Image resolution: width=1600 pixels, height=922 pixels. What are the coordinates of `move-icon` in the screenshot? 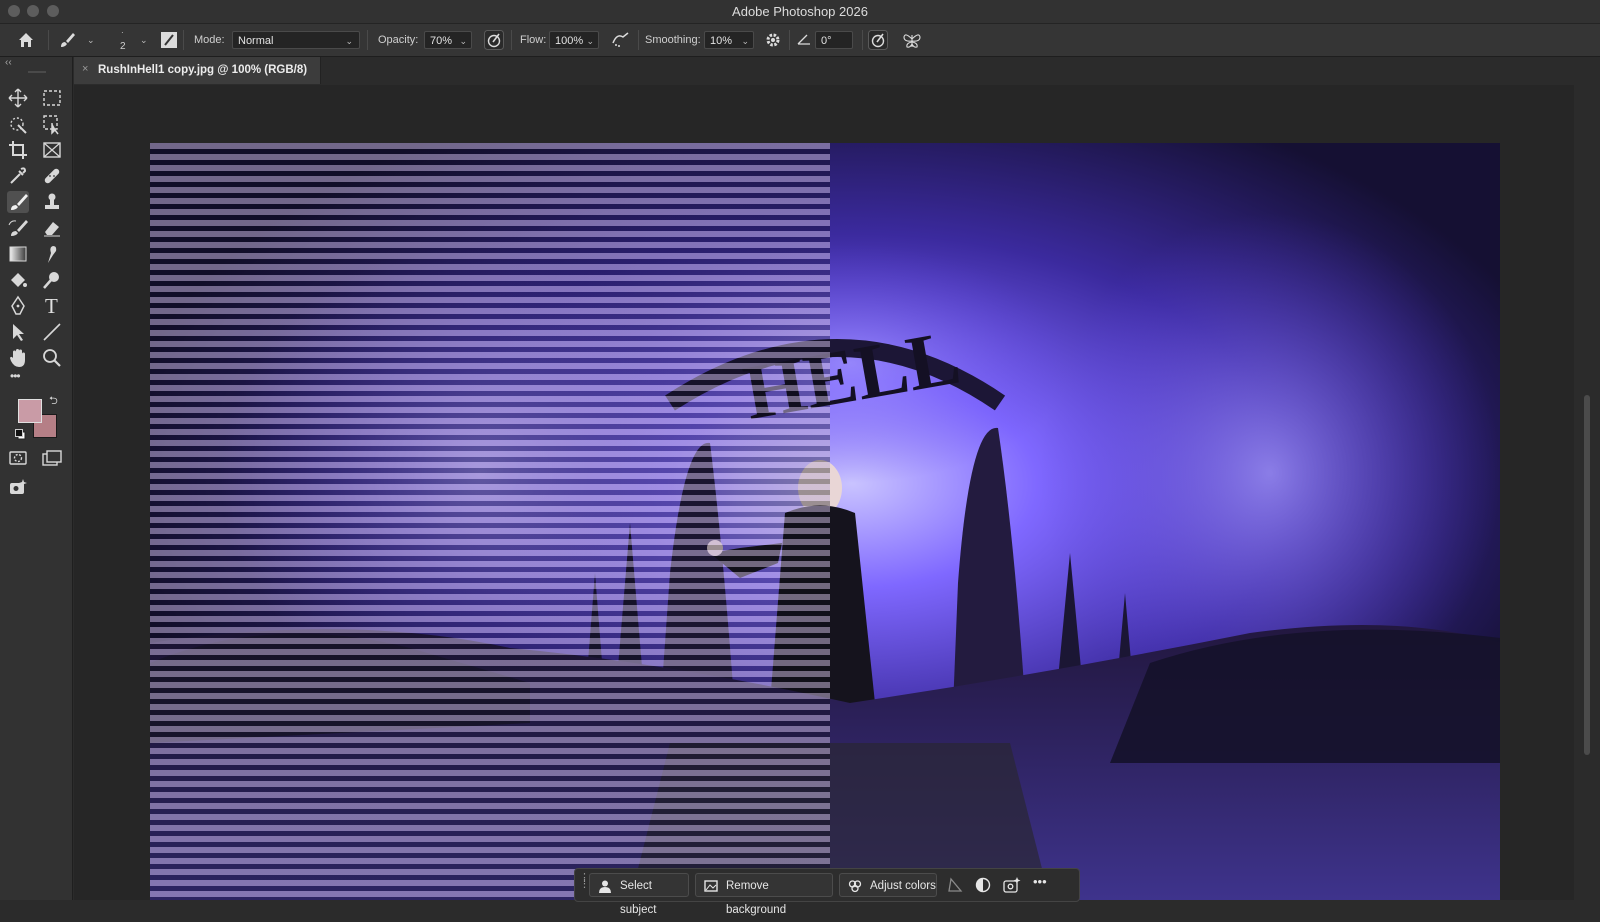 It's located at (18, 98).